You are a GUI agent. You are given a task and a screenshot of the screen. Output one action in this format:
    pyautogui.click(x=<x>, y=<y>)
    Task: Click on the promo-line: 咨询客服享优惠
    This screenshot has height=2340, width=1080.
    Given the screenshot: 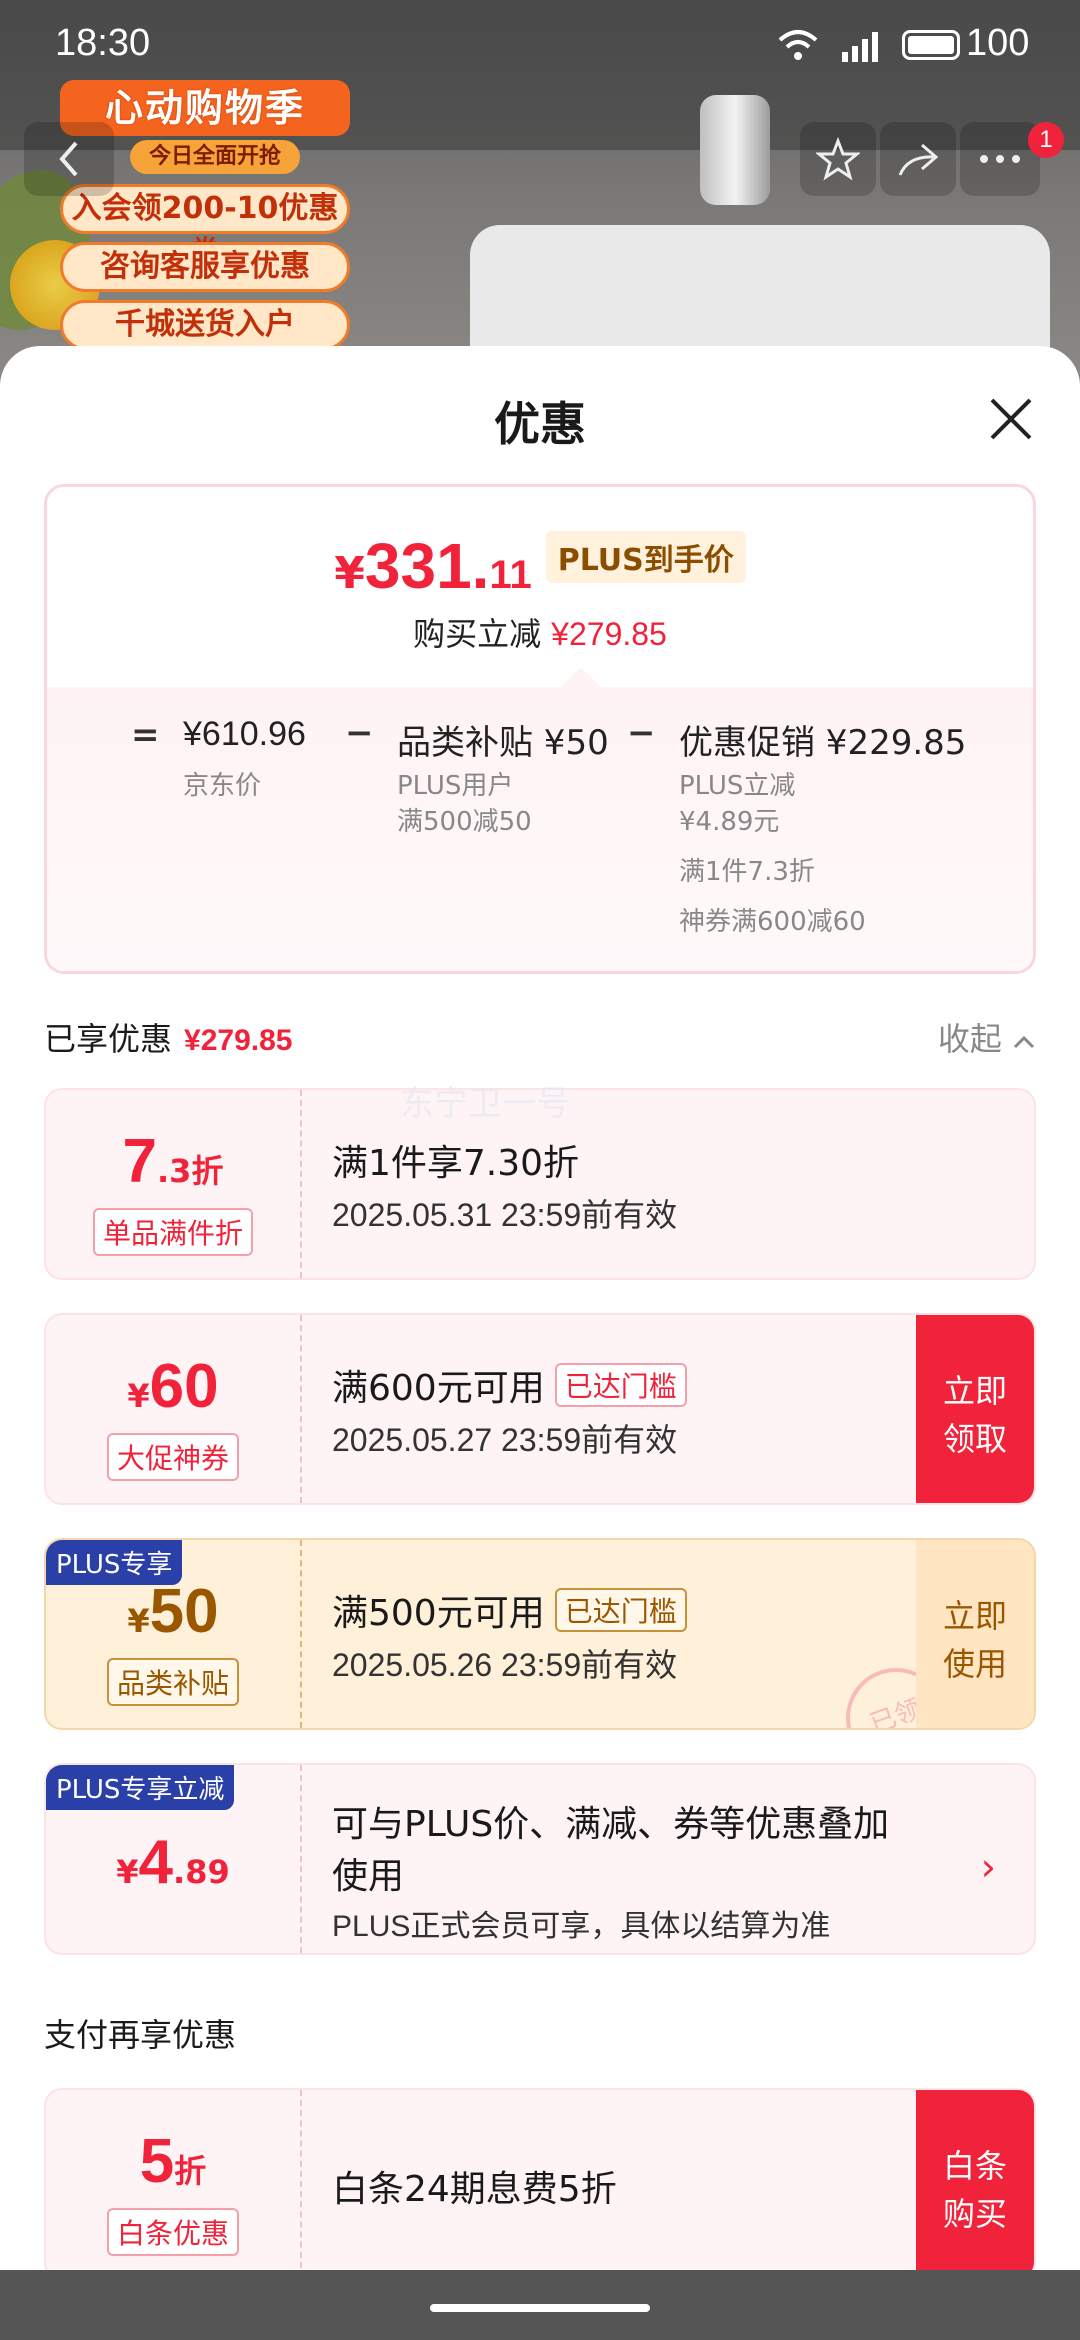 What is the action you would take?
    pyautogui.click(x=205, y=267)
    